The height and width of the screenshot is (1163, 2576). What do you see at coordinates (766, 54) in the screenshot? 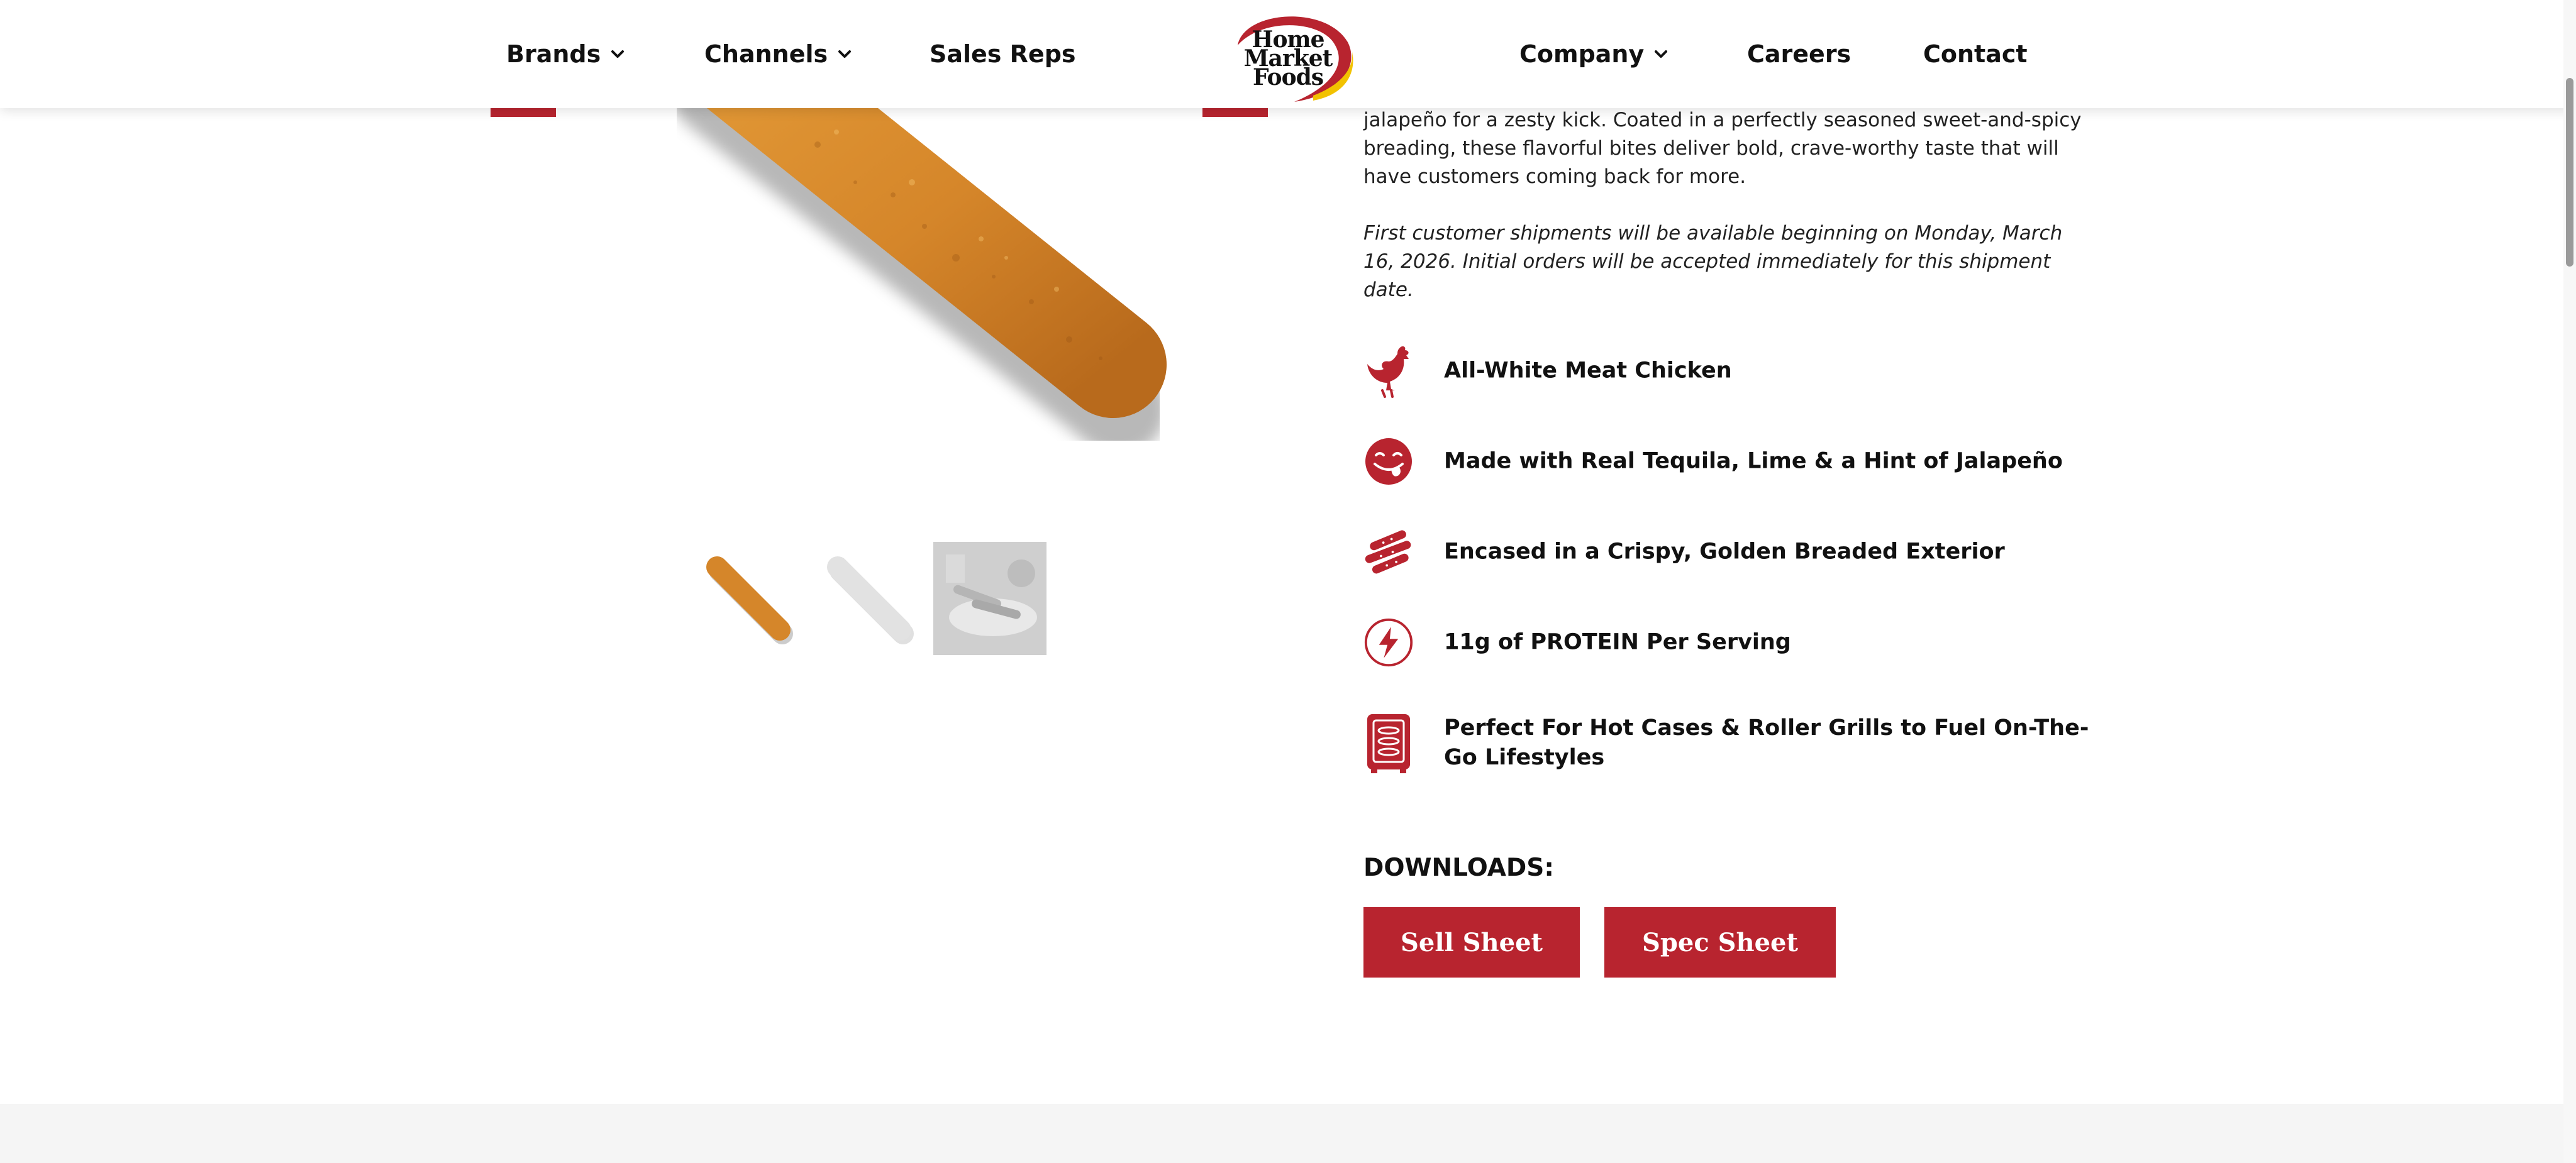
I see `nav-channels-label: Channels` at bounding box center [766, 54].